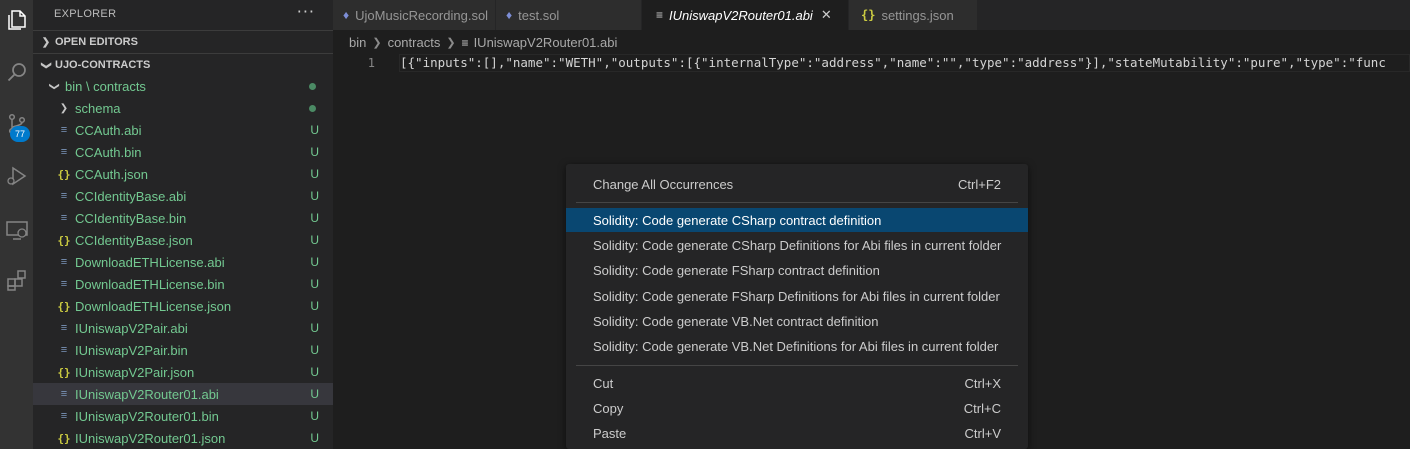 The height and width of the screenshot is (449, 1410). I want to click on close-icon: ✕, so click(826, 15).